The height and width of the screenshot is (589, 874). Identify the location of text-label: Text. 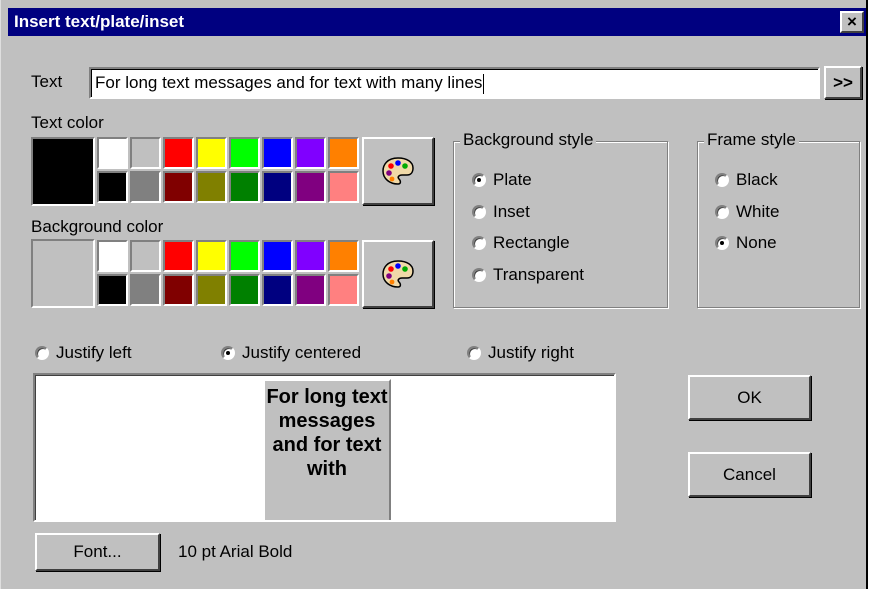
(47, 81).